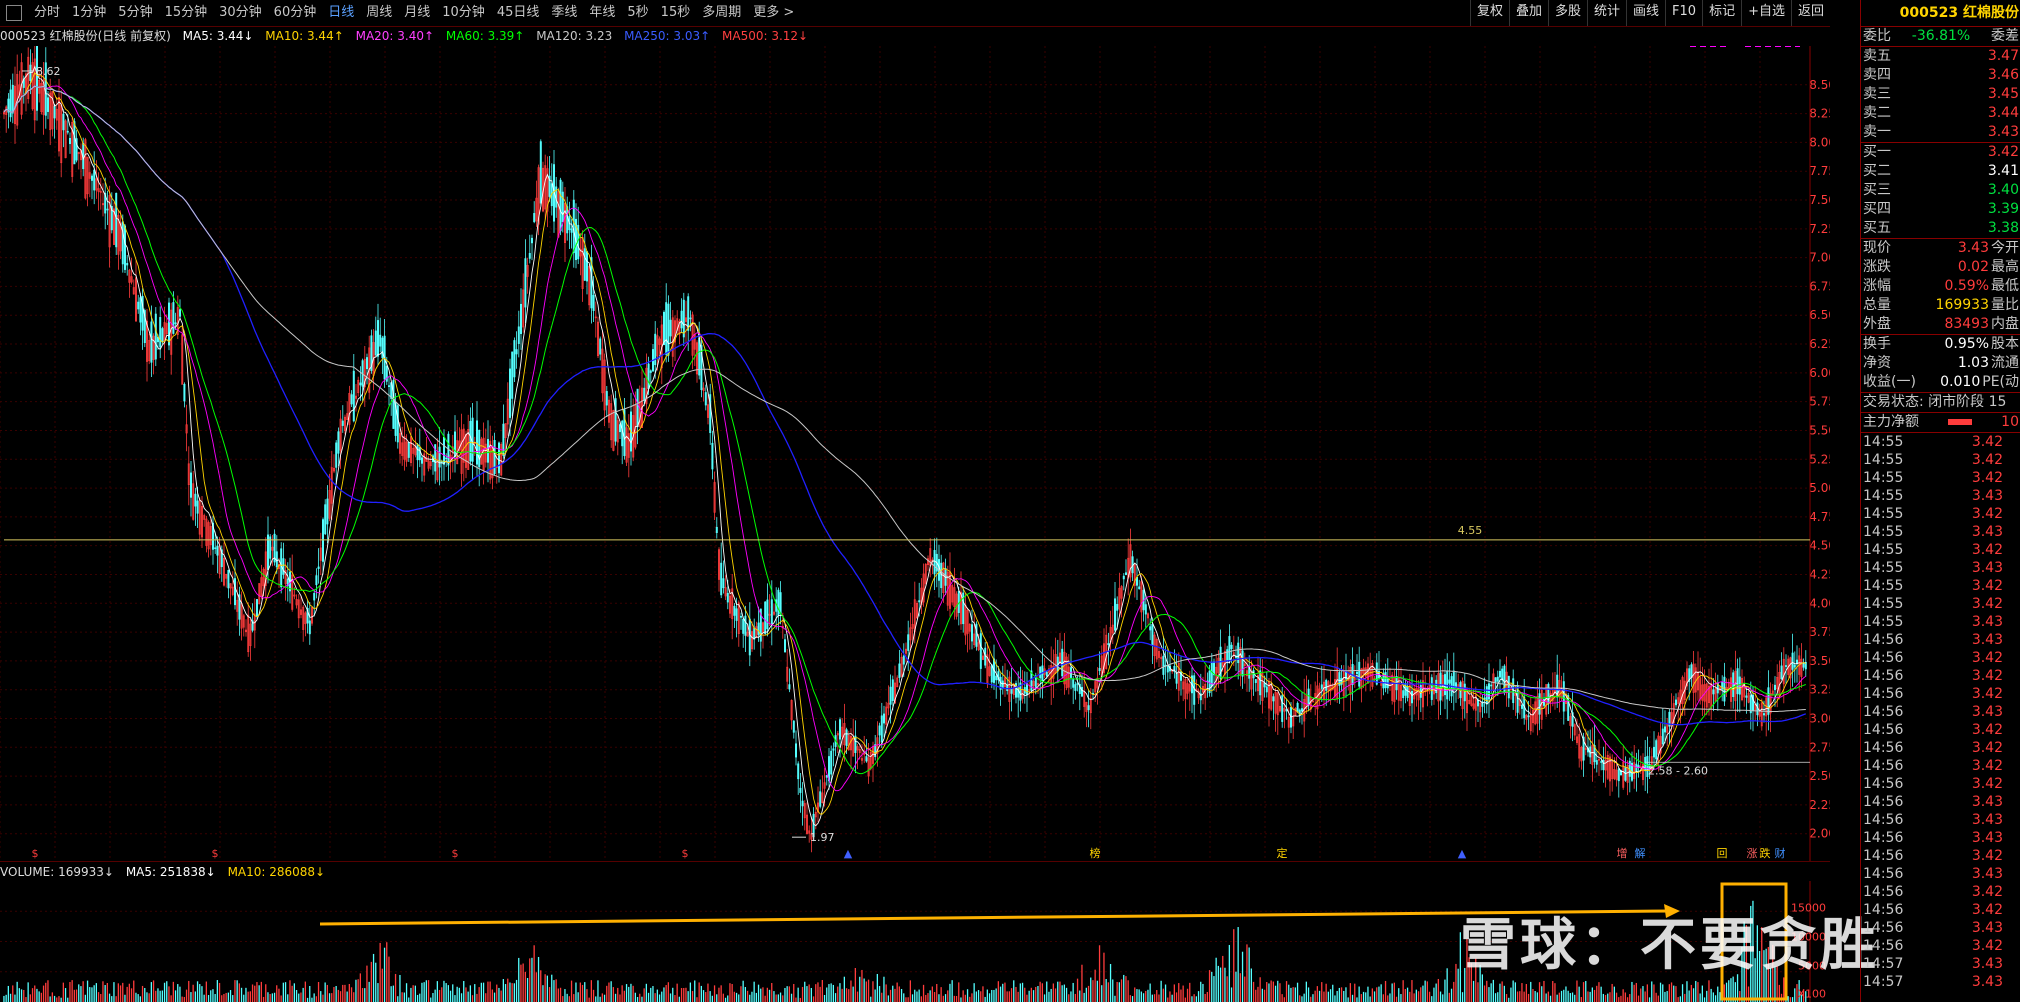  Describe the element at coordinates (417, 13) in the screenshot. I see `period-tab-8: 月线` at that location.